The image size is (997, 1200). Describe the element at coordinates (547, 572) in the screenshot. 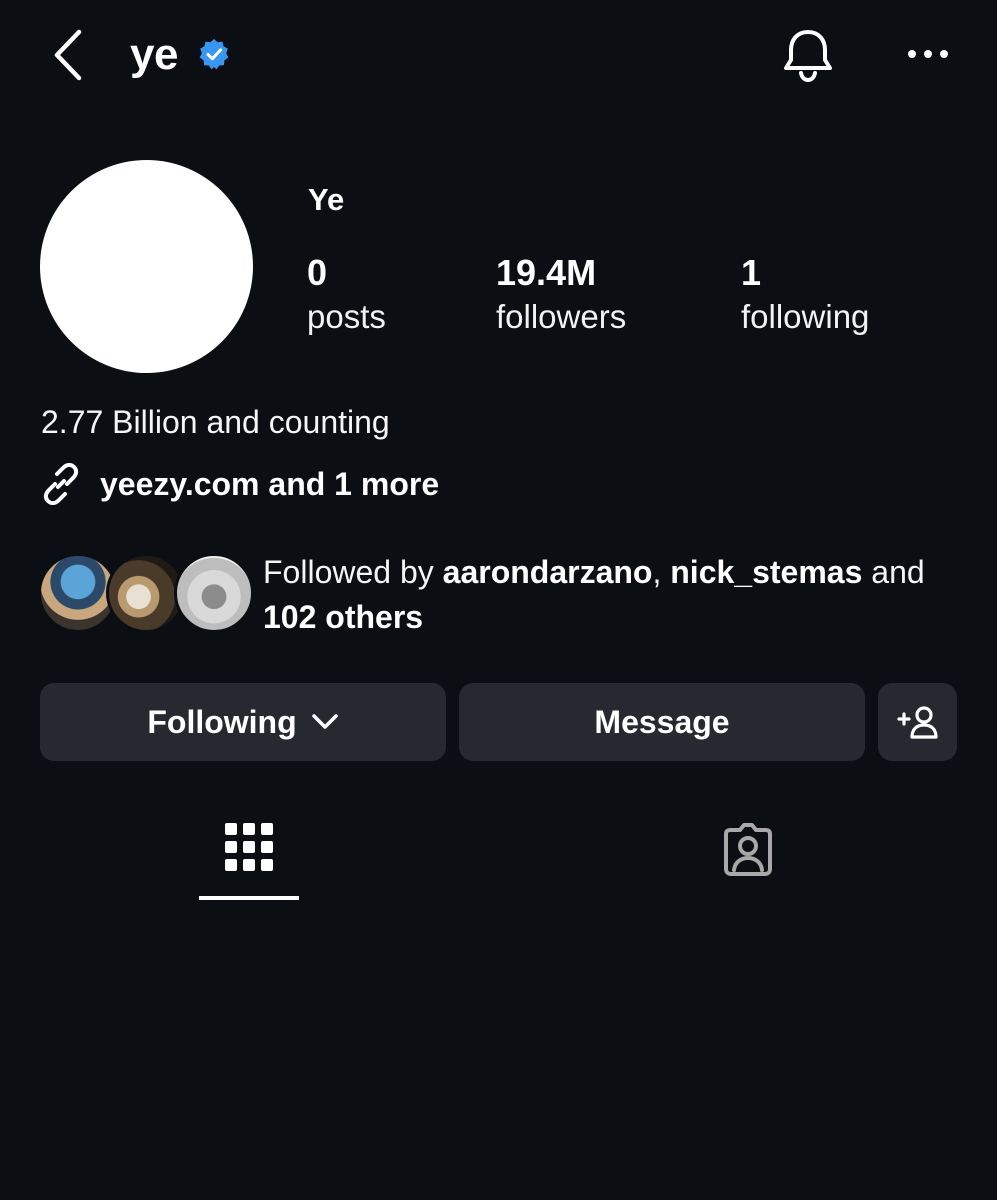

I see `mutual-user-1: aarondarzano` at that location.